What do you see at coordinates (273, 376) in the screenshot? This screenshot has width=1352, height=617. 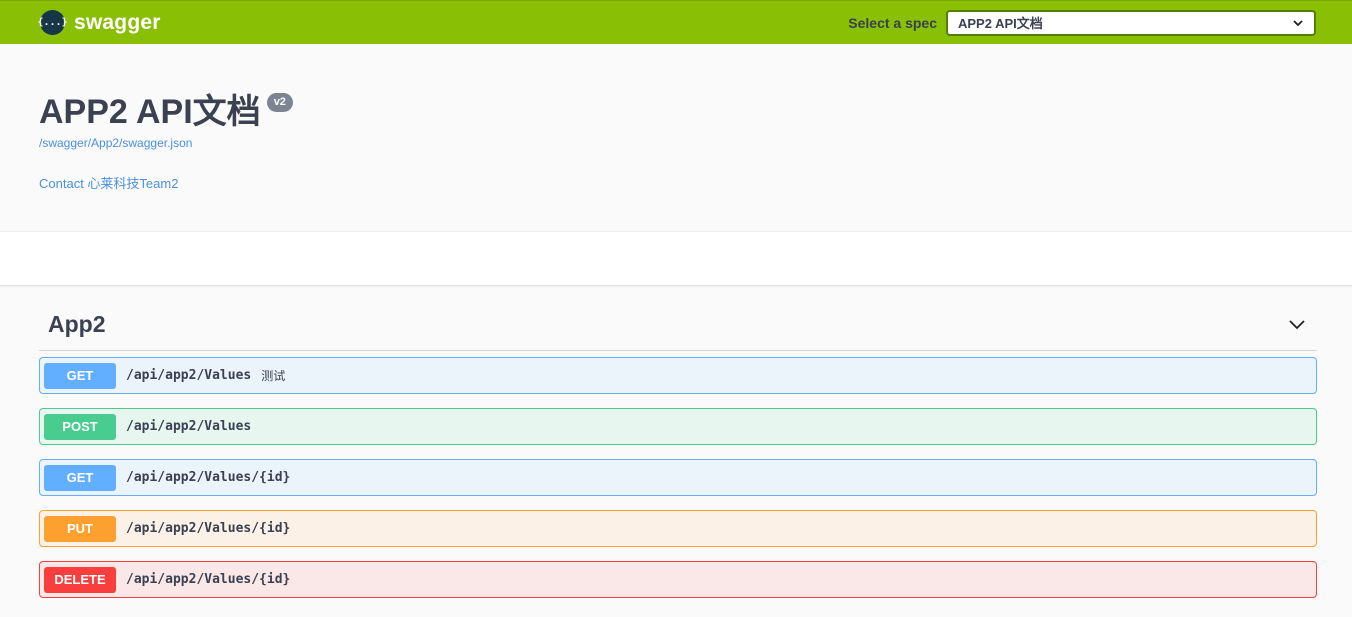 I see `operation-summary: 测试` at bounding box center [273, 376].